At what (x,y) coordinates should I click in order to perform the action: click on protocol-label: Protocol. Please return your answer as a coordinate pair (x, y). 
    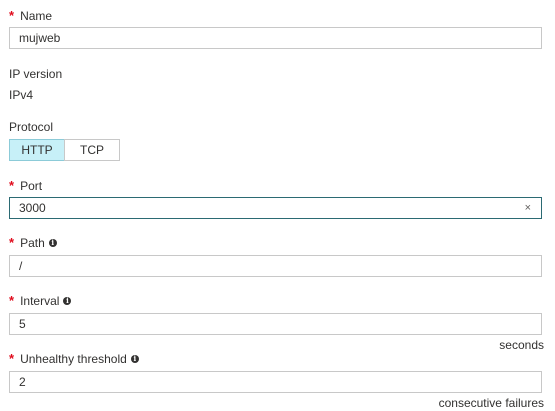
    Looking at the image, I should click on (31, 127).